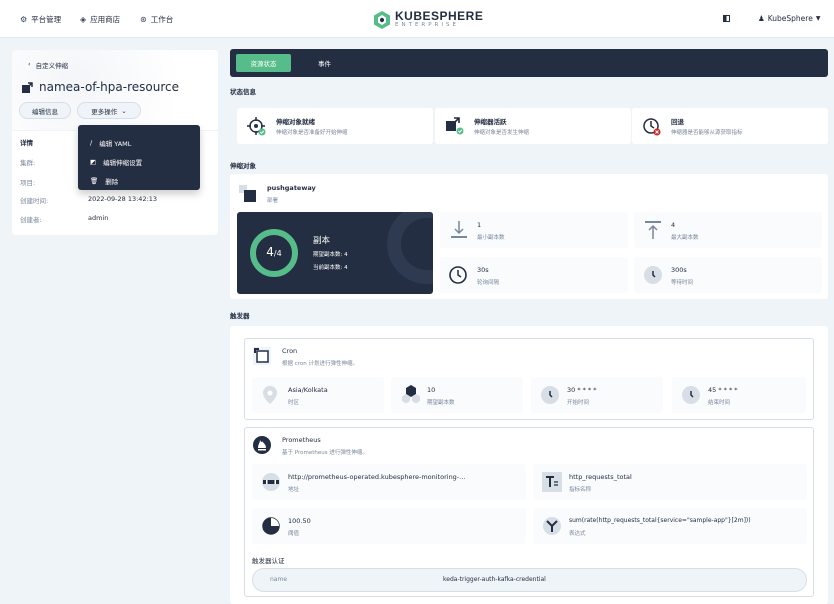 The width and height of the screenshot is (834, 604). I want to click on app-store-icon: ◈, so click(83, 19).